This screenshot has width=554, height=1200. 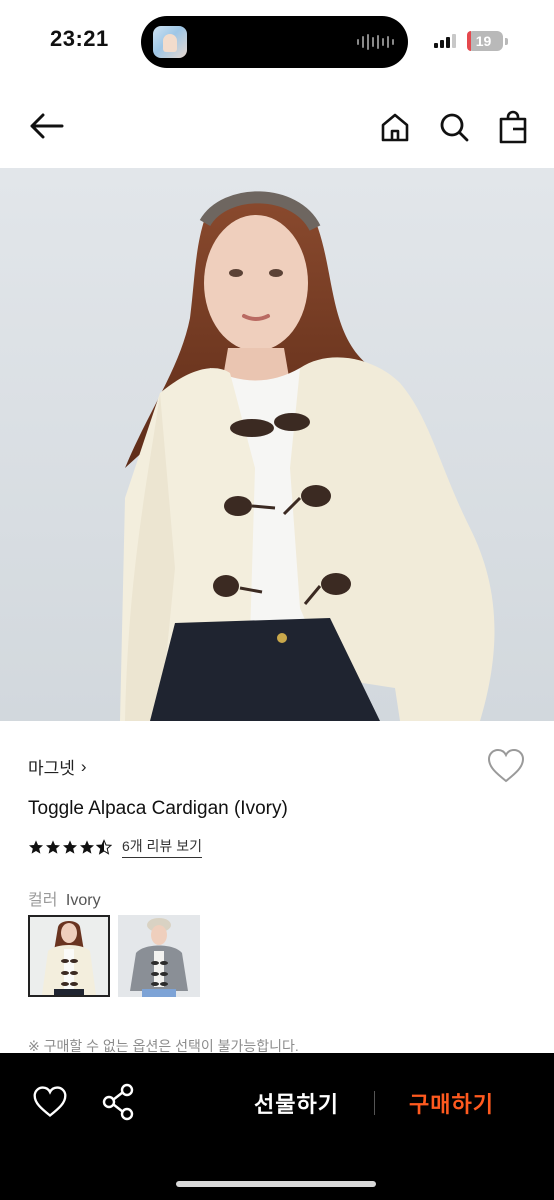 I want to click on status-time: 23:21, so click(x=79, y=38).